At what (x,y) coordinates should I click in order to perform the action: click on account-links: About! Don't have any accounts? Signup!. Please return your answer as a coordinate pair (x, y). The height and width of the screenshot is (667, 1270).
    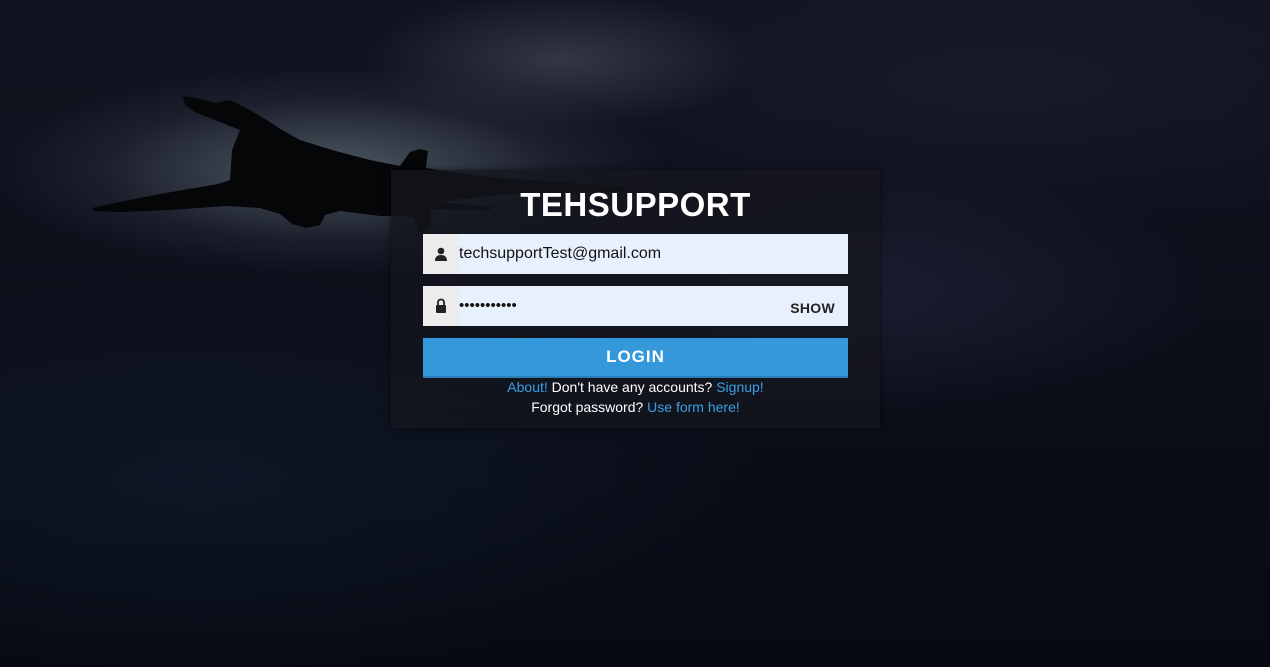
    Looking at the image, I should click on (635, 387).